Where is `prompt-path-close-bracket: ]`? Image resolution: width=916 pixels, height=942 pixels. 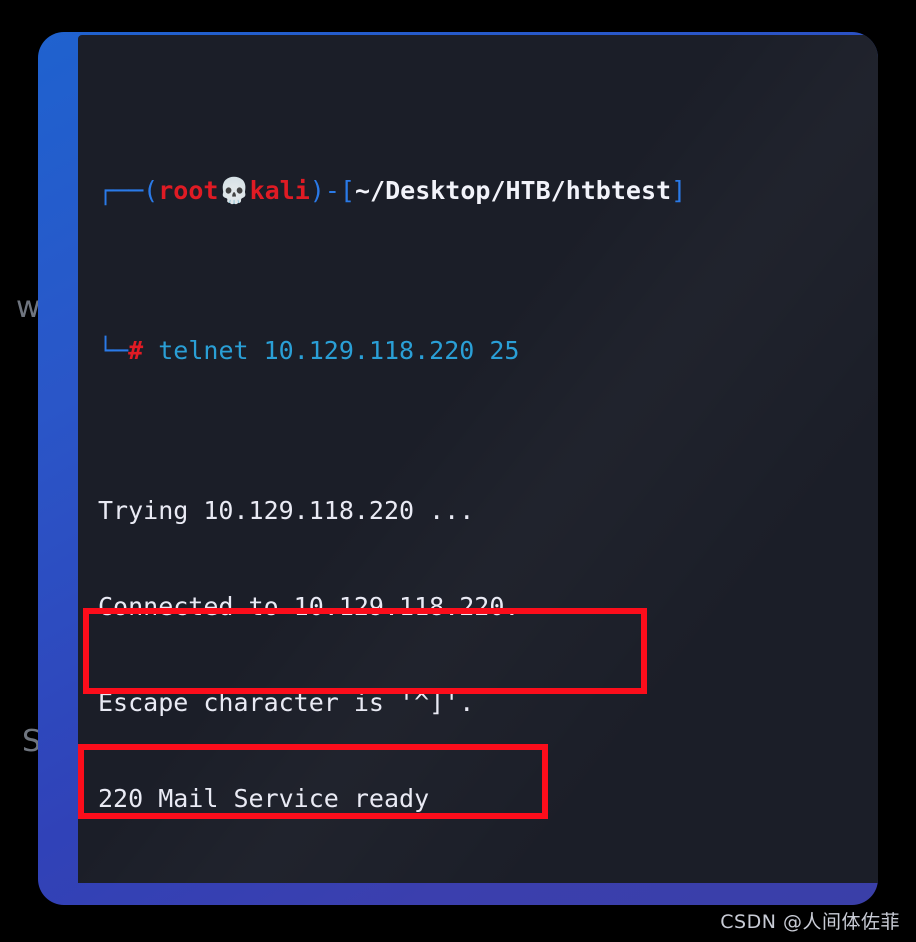 prompt-path-close-bracket: ] is located at coordinates (679, 190).